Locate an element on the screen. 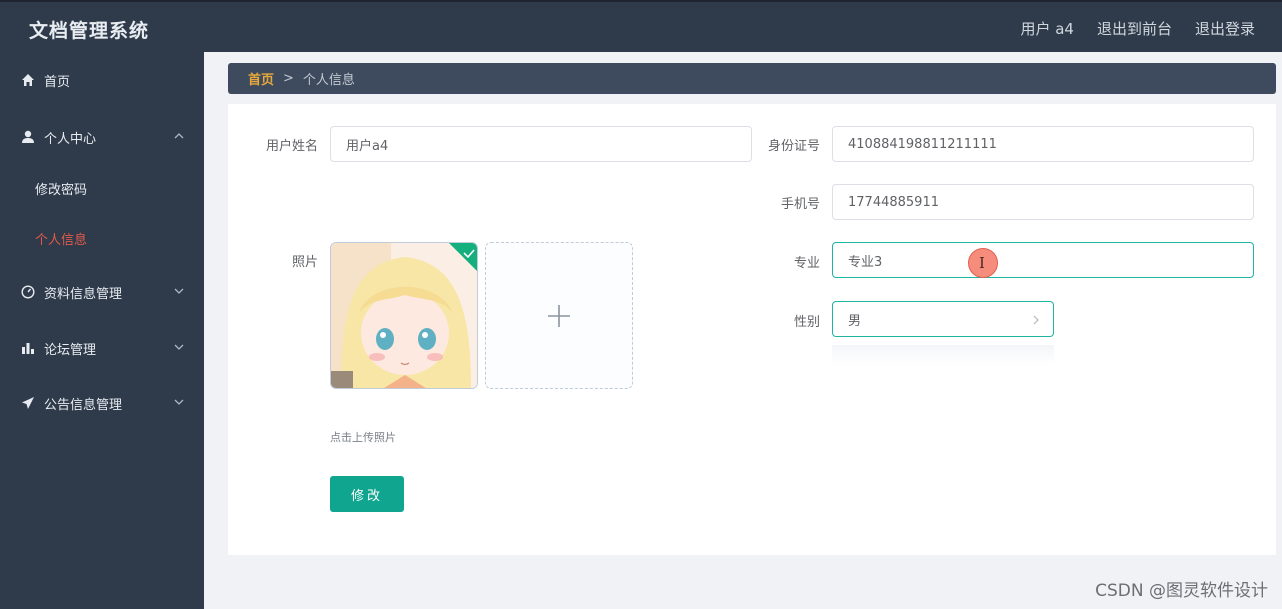 The image size is (1282, 609). dropdown-popup-edge is located at coordinates (943, 355).